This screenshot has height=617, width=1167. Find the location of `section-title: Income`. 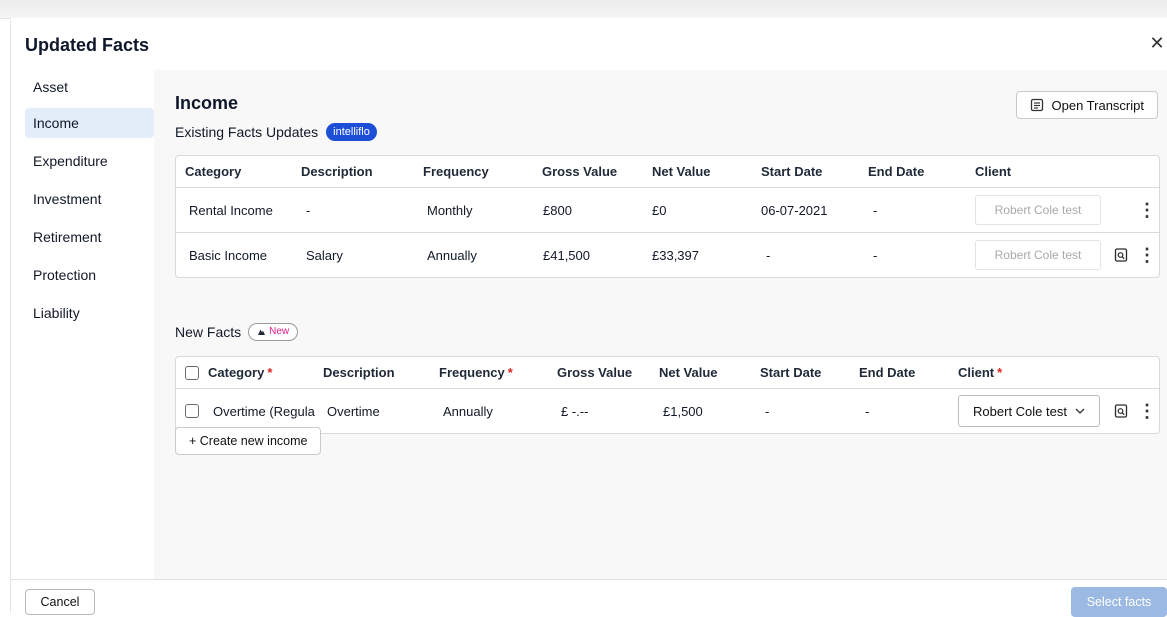

section-title: Income is located at coordinates (207, 103).